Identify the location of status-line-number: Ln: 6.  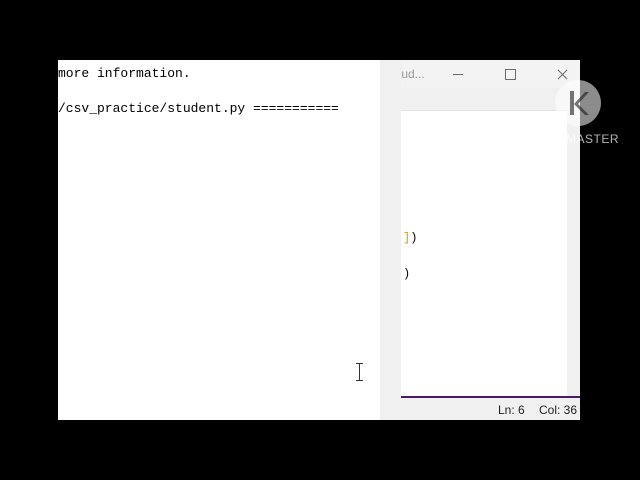
(511, 410).